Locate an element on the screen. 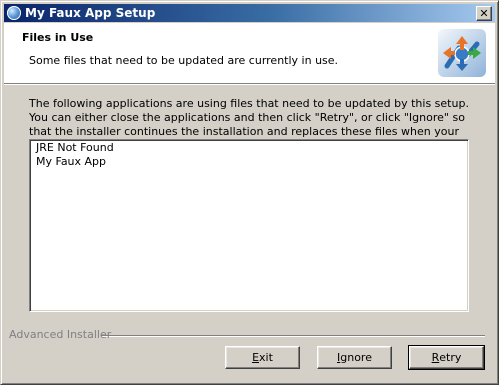  close-button: ✕ is located at coordinates (484, 13).